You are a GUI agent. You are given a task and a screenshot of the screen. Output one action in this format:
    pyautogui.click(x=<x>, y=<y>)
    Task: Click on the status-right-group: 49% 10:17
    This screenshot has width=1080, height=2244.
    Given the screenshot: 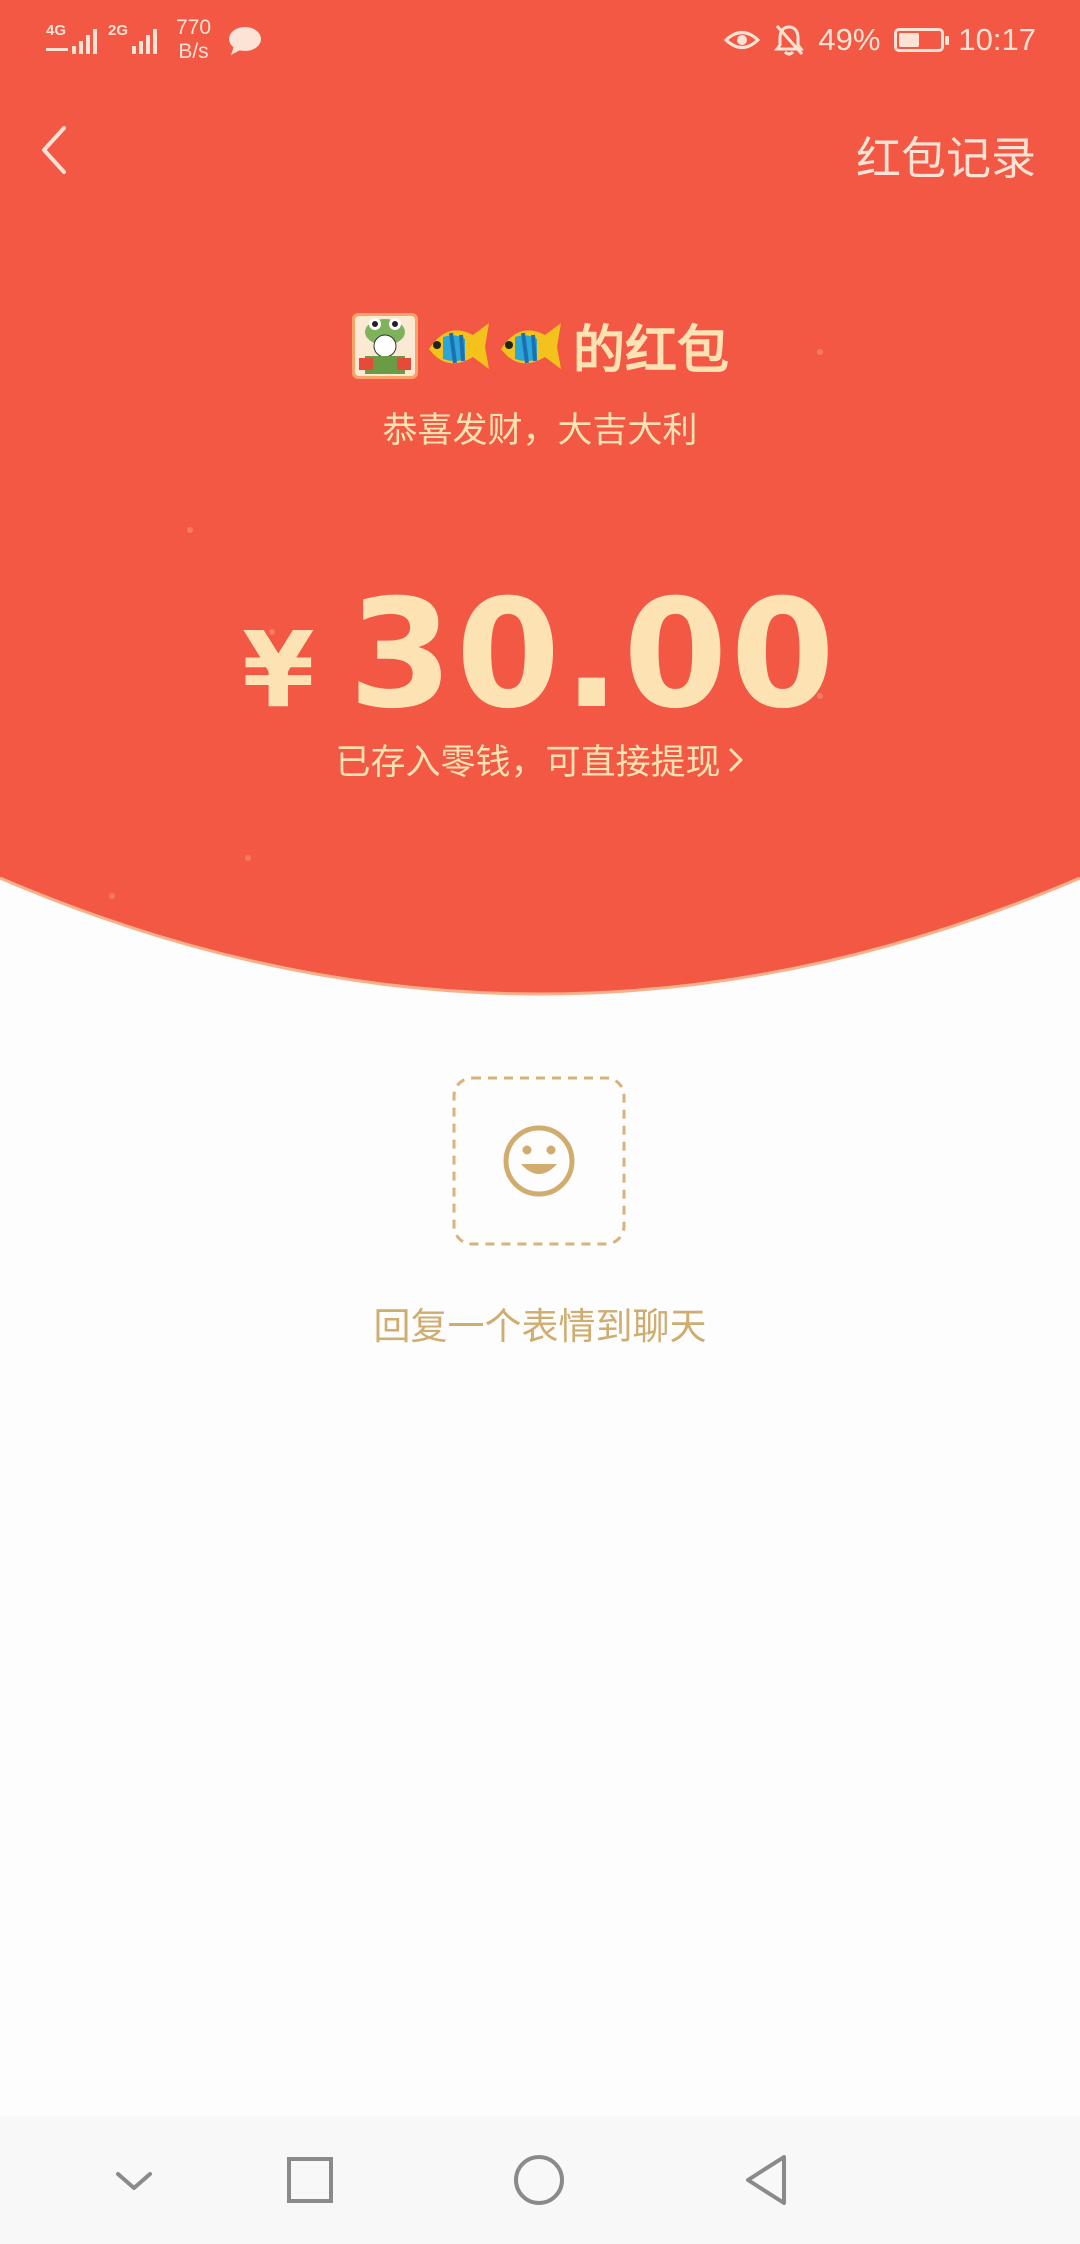 What is the action you would take?
    pyautogui.click(x=880, y=40)
    